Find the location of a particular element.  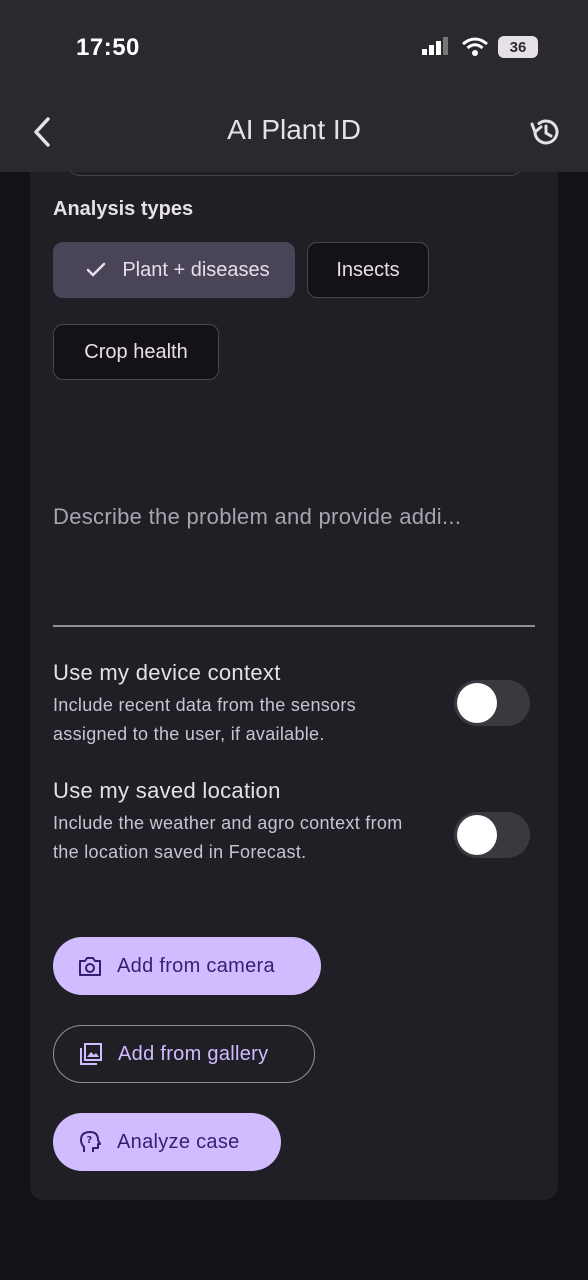

status-time: 17:50 is located at coordinates (108, 47).